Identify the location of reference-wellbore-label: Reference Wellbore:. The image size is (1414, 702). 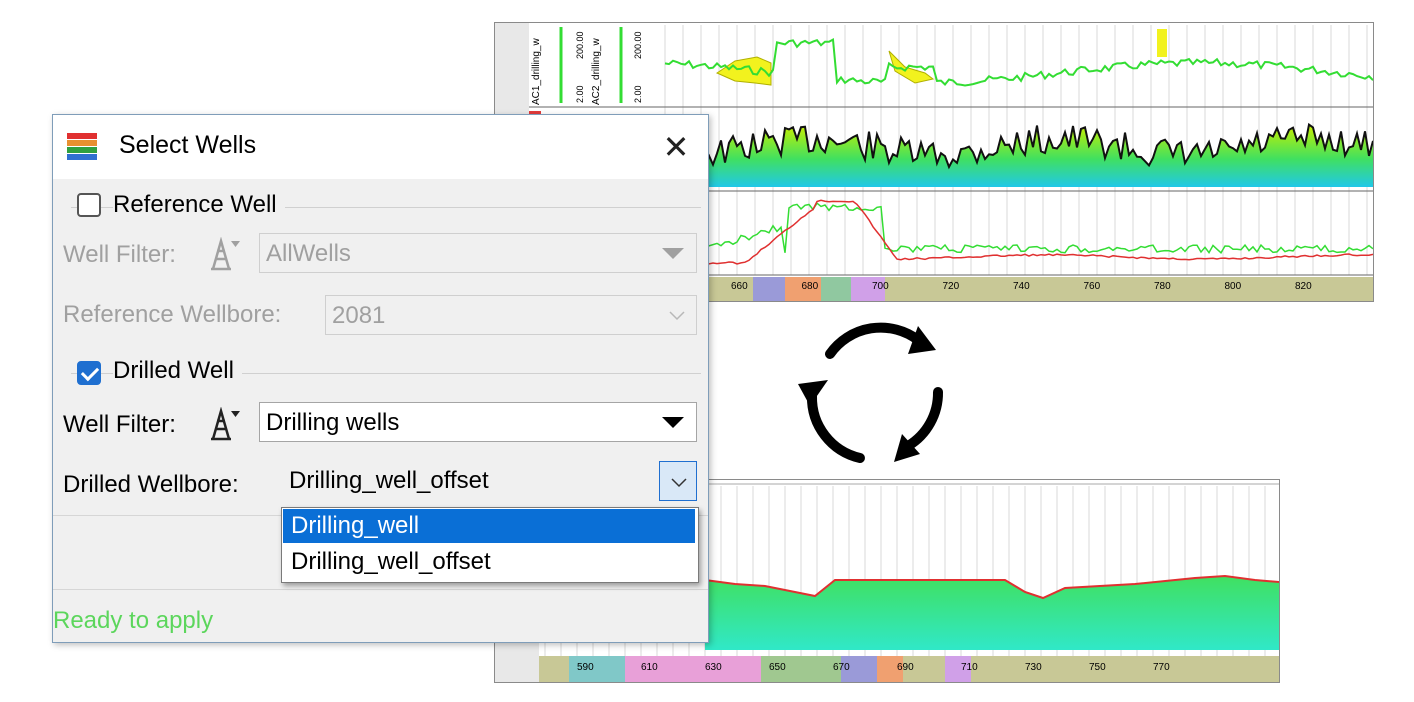
(172, 314).